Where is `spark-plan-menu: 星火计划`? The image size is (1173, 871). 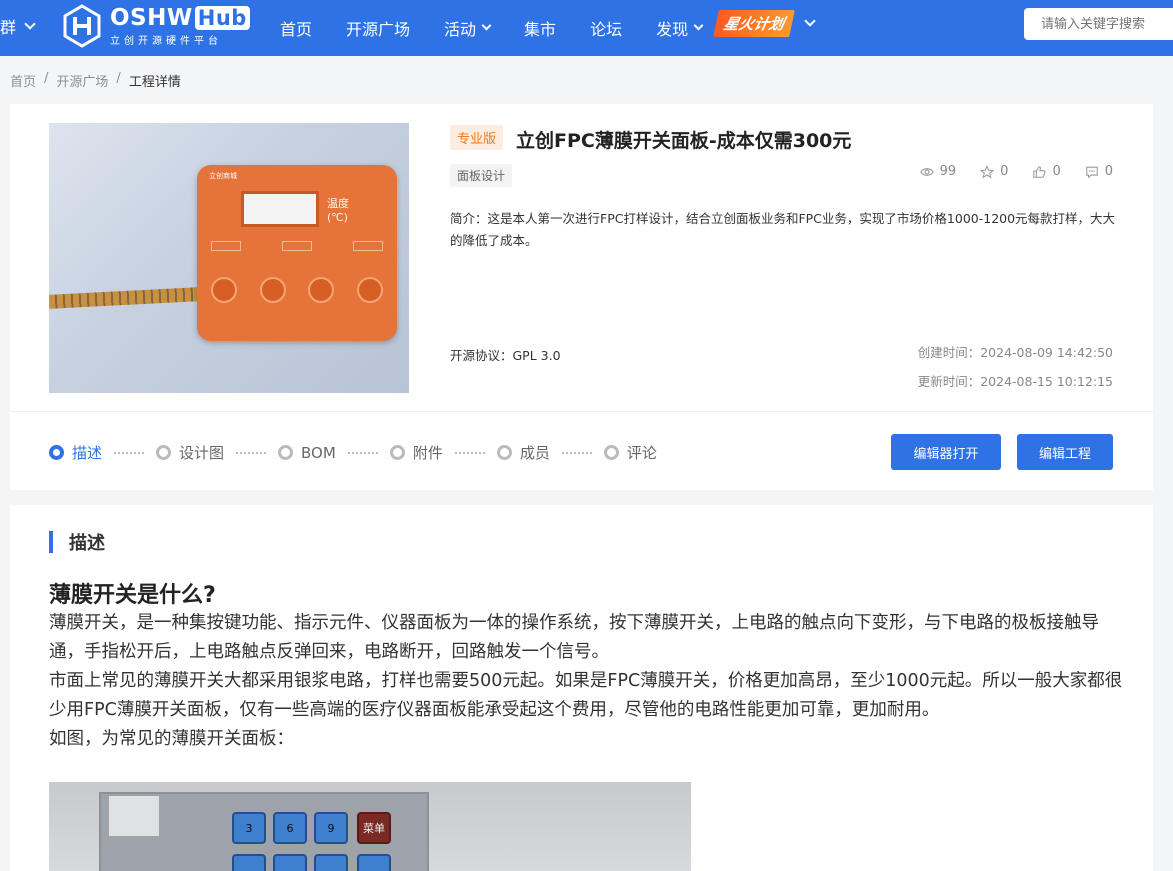
spark-plan-menu: 星火计划 is located at coordinates (764, 23).